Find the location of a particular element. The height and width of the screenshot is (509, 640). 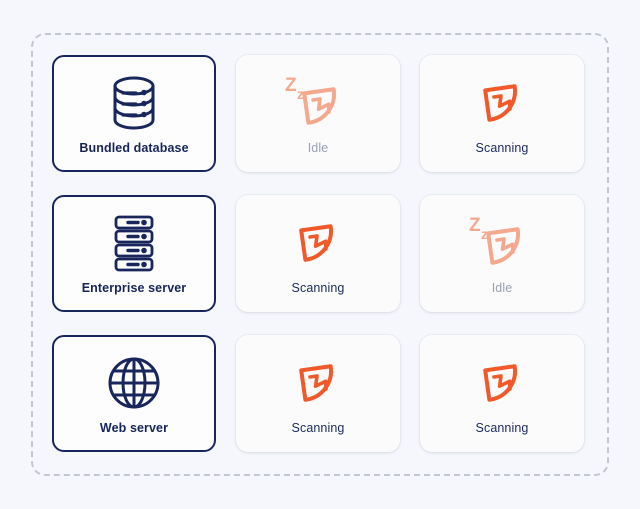

asset-label: Web server is located at coordinates (134, 428).